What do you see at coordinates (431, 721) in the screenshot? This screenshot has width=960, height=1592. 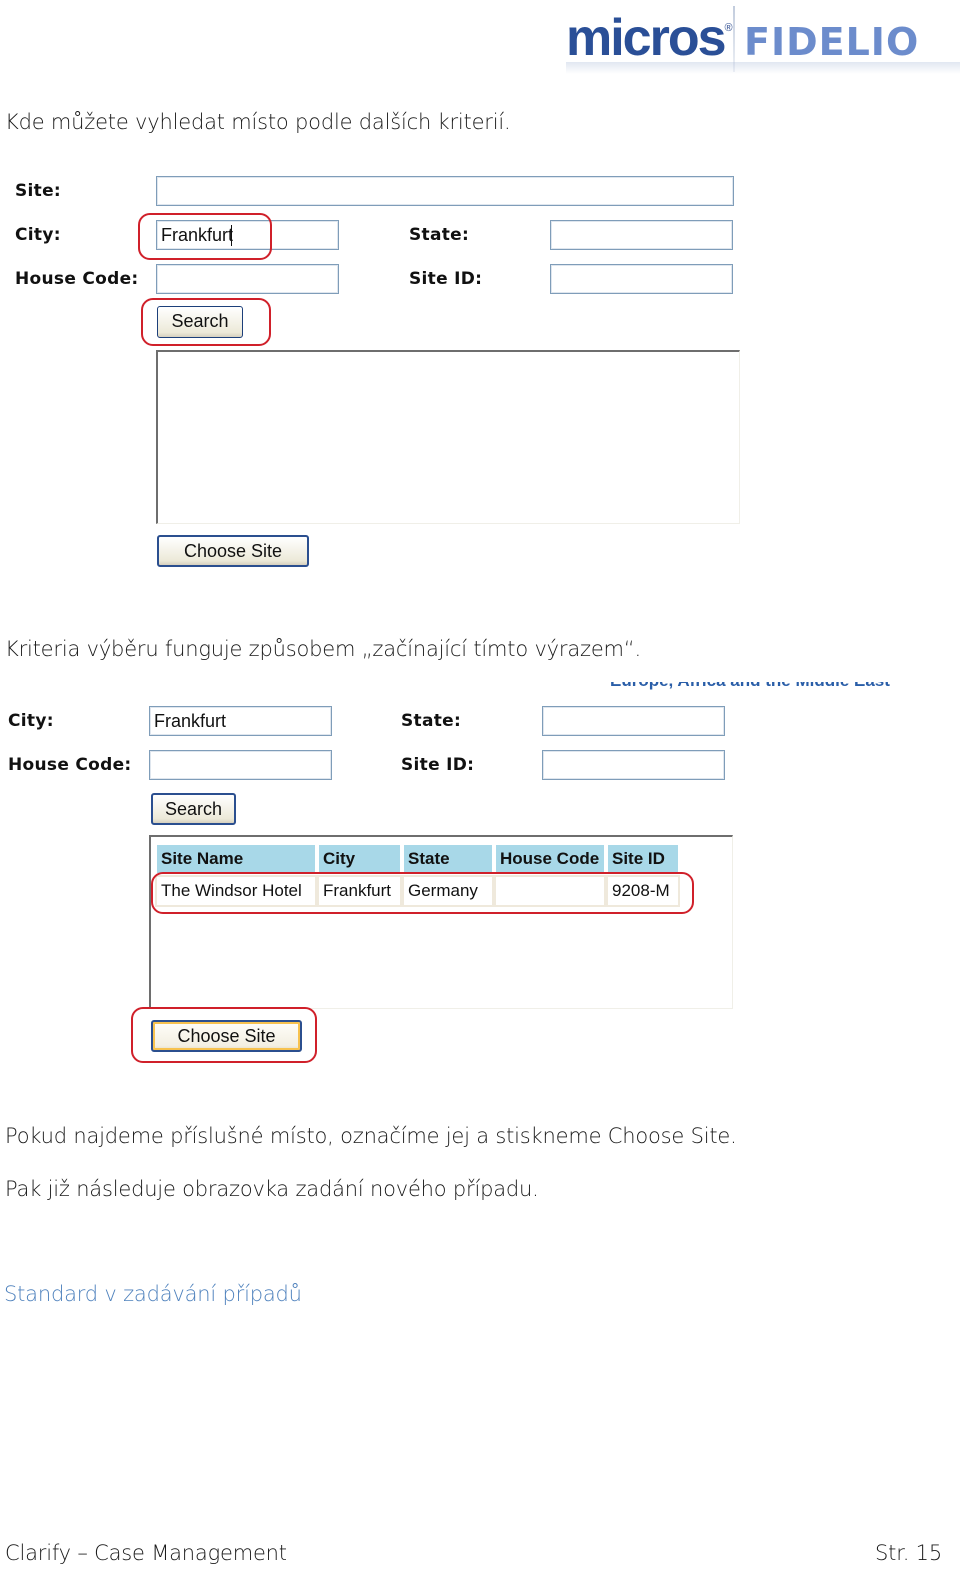 I see `state-label-2: State:` at bounding box center [431, 721].